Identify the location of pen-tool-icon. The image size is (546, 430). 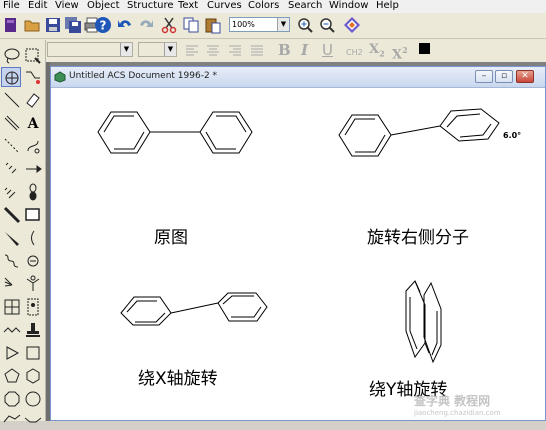
(33, 146).